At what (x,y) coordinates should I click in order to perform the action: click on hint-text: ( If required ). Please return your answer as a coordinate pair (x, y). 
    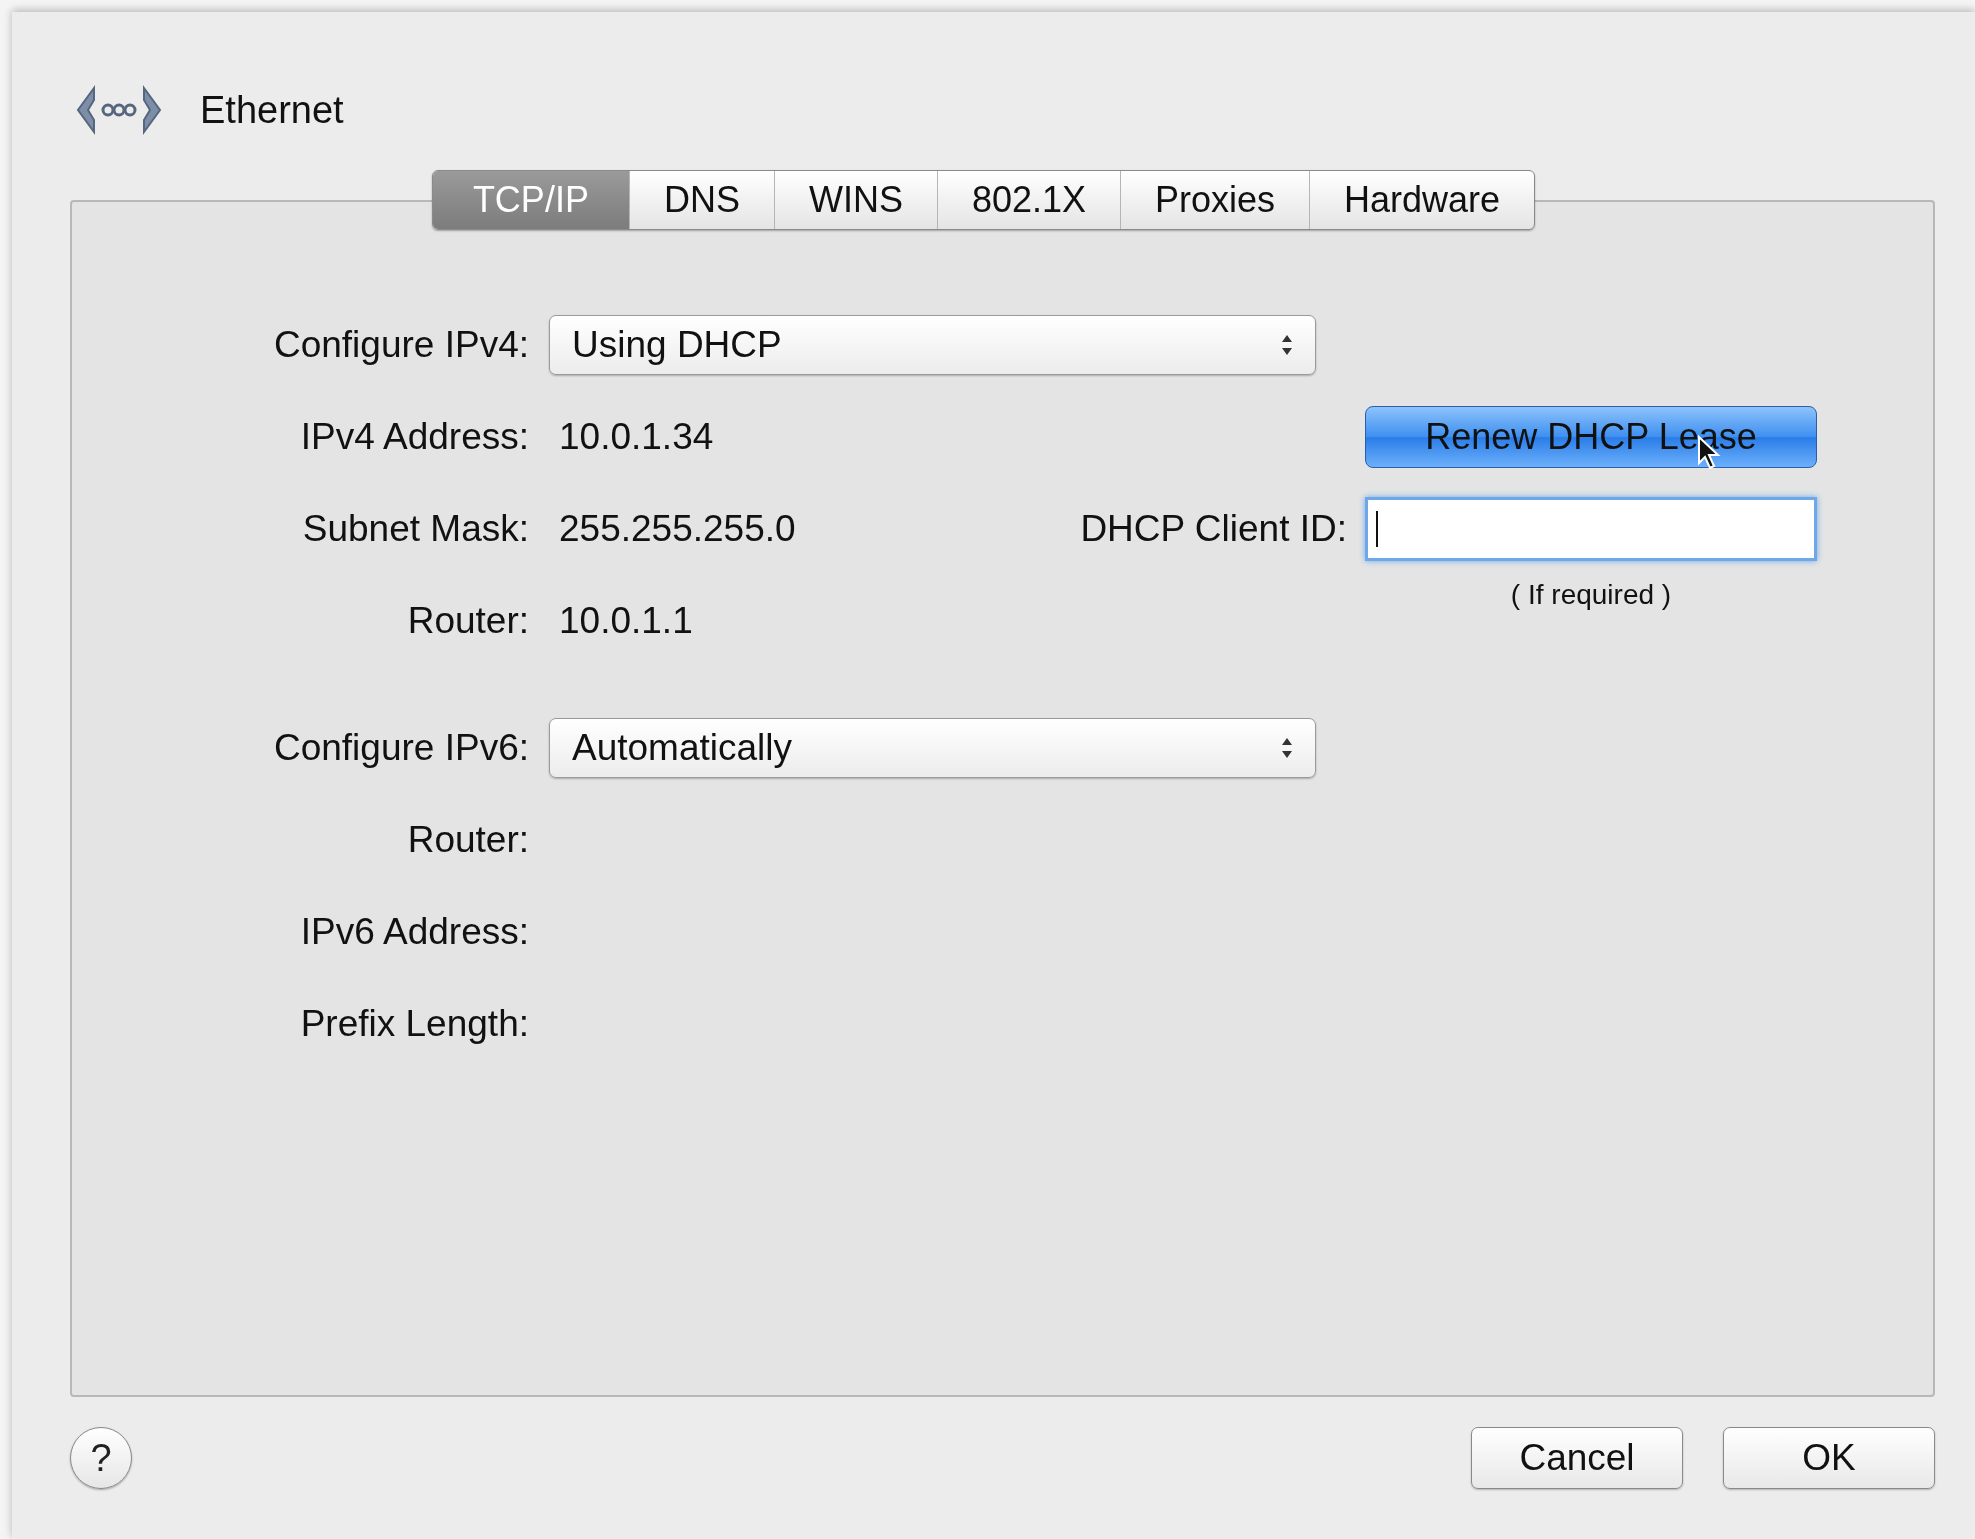
    Looking at the image, I should click on (1591, 595).